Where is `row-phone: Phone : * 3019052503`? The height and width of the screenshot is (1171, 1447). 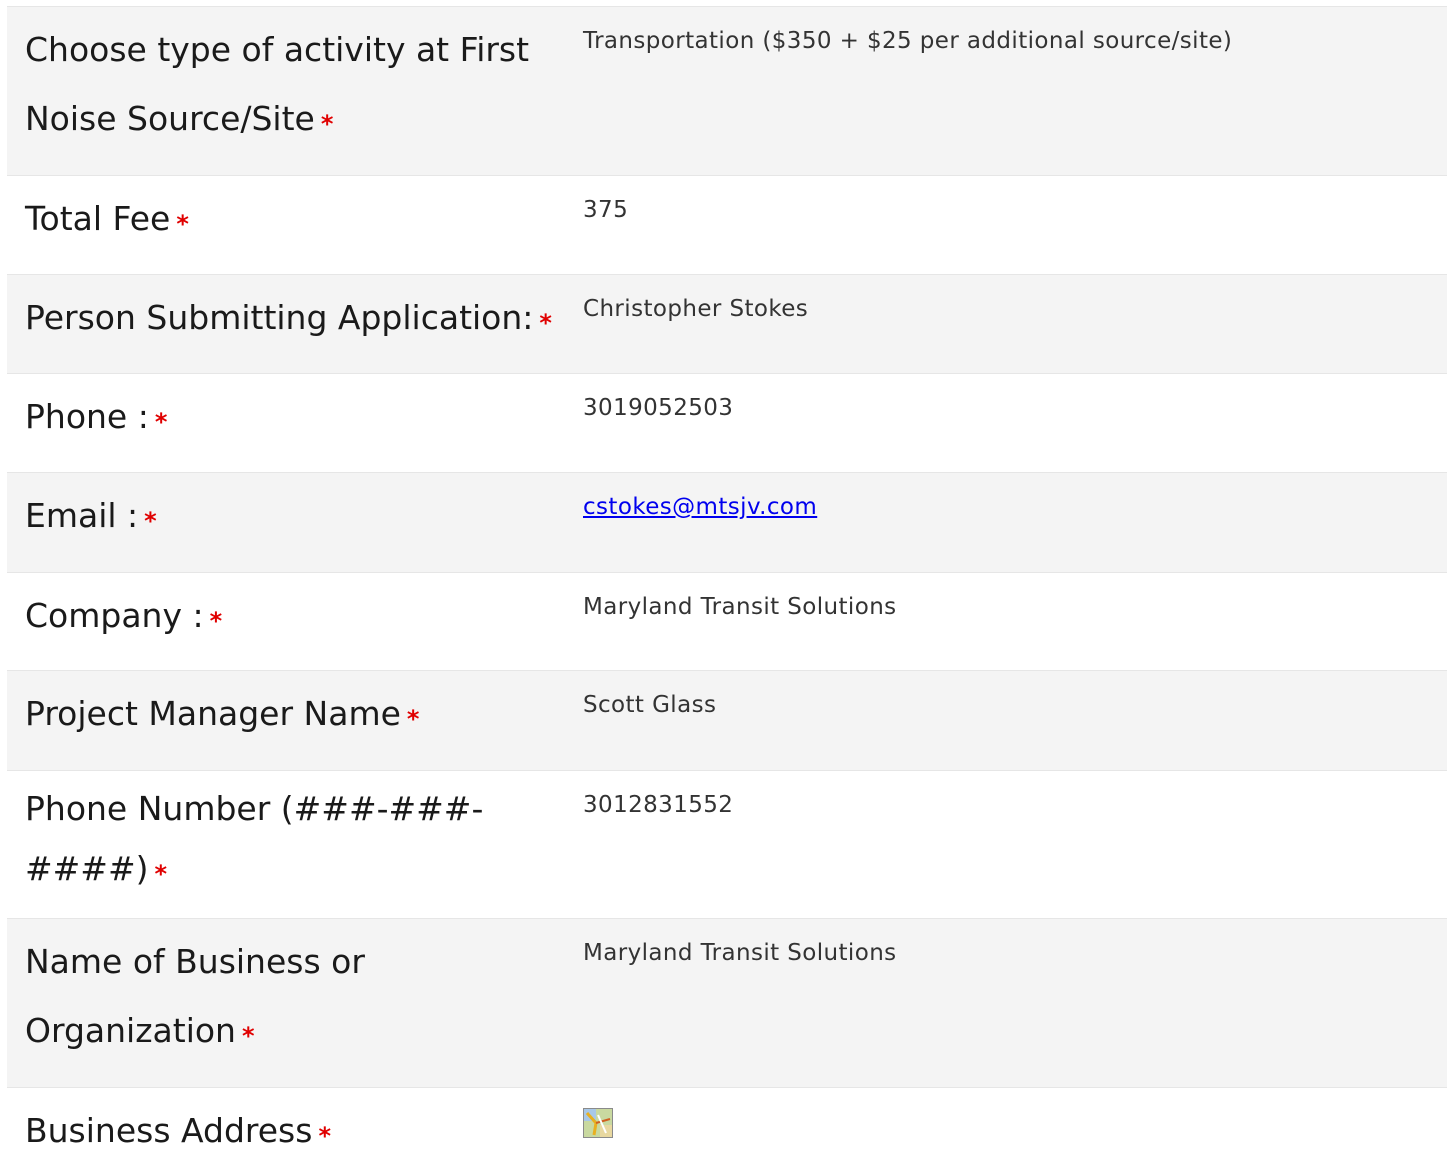
row-phone: Phone : * 3019052503 is located at coordinates (727, 423).